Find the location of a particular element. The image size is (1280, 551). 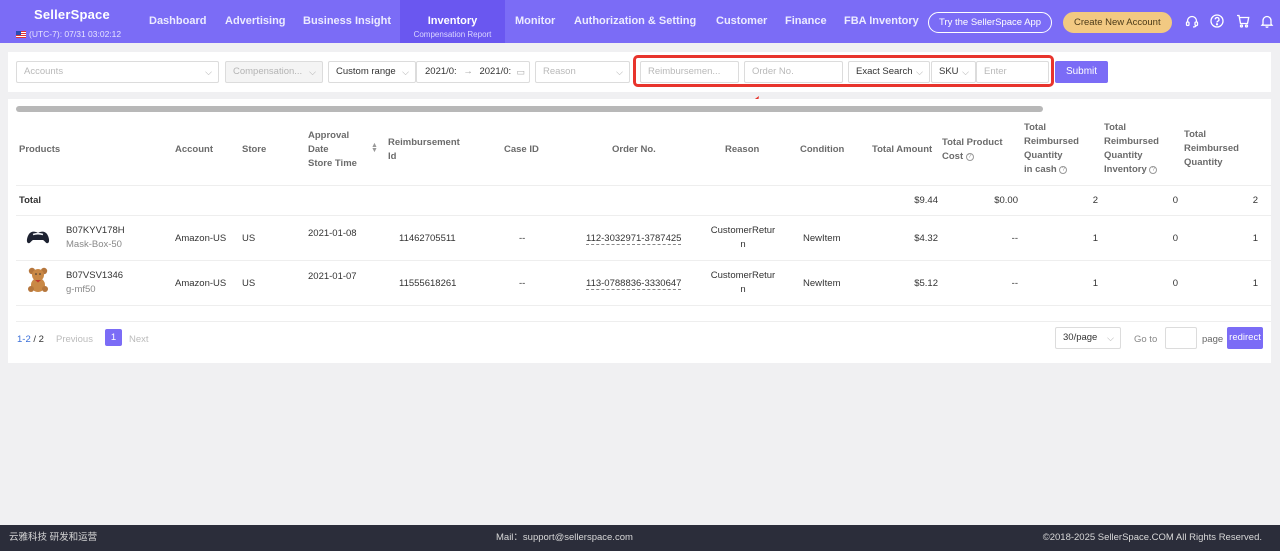

nav-inventory-sublabel: Compensation Report is located at coordinates (452, 34).